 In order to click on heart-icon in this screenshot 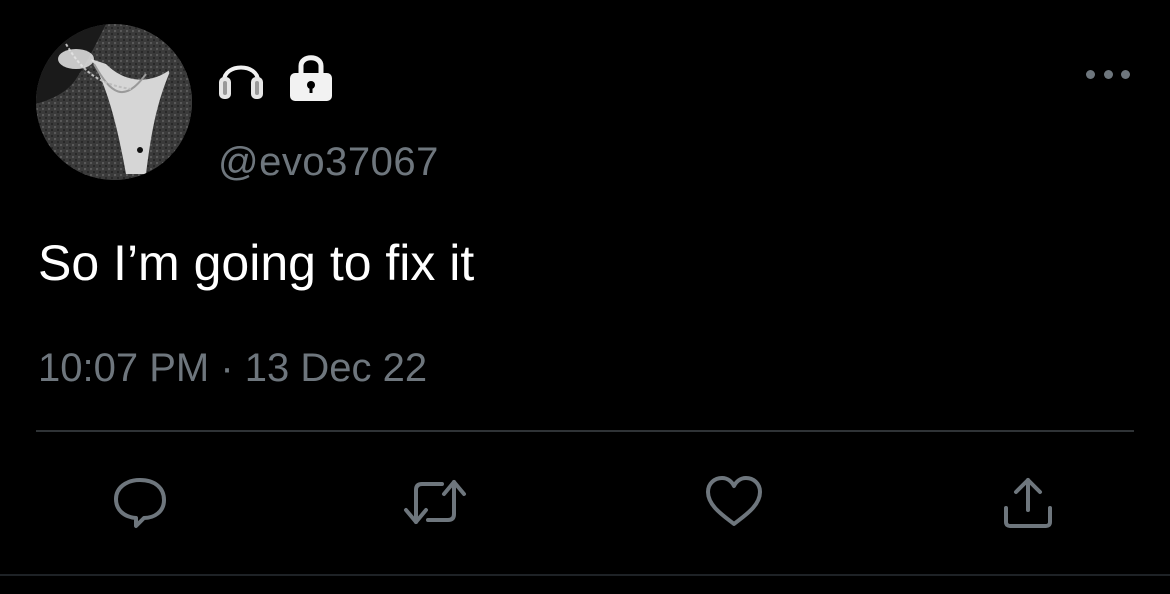, I will do `click(734, 501)`.